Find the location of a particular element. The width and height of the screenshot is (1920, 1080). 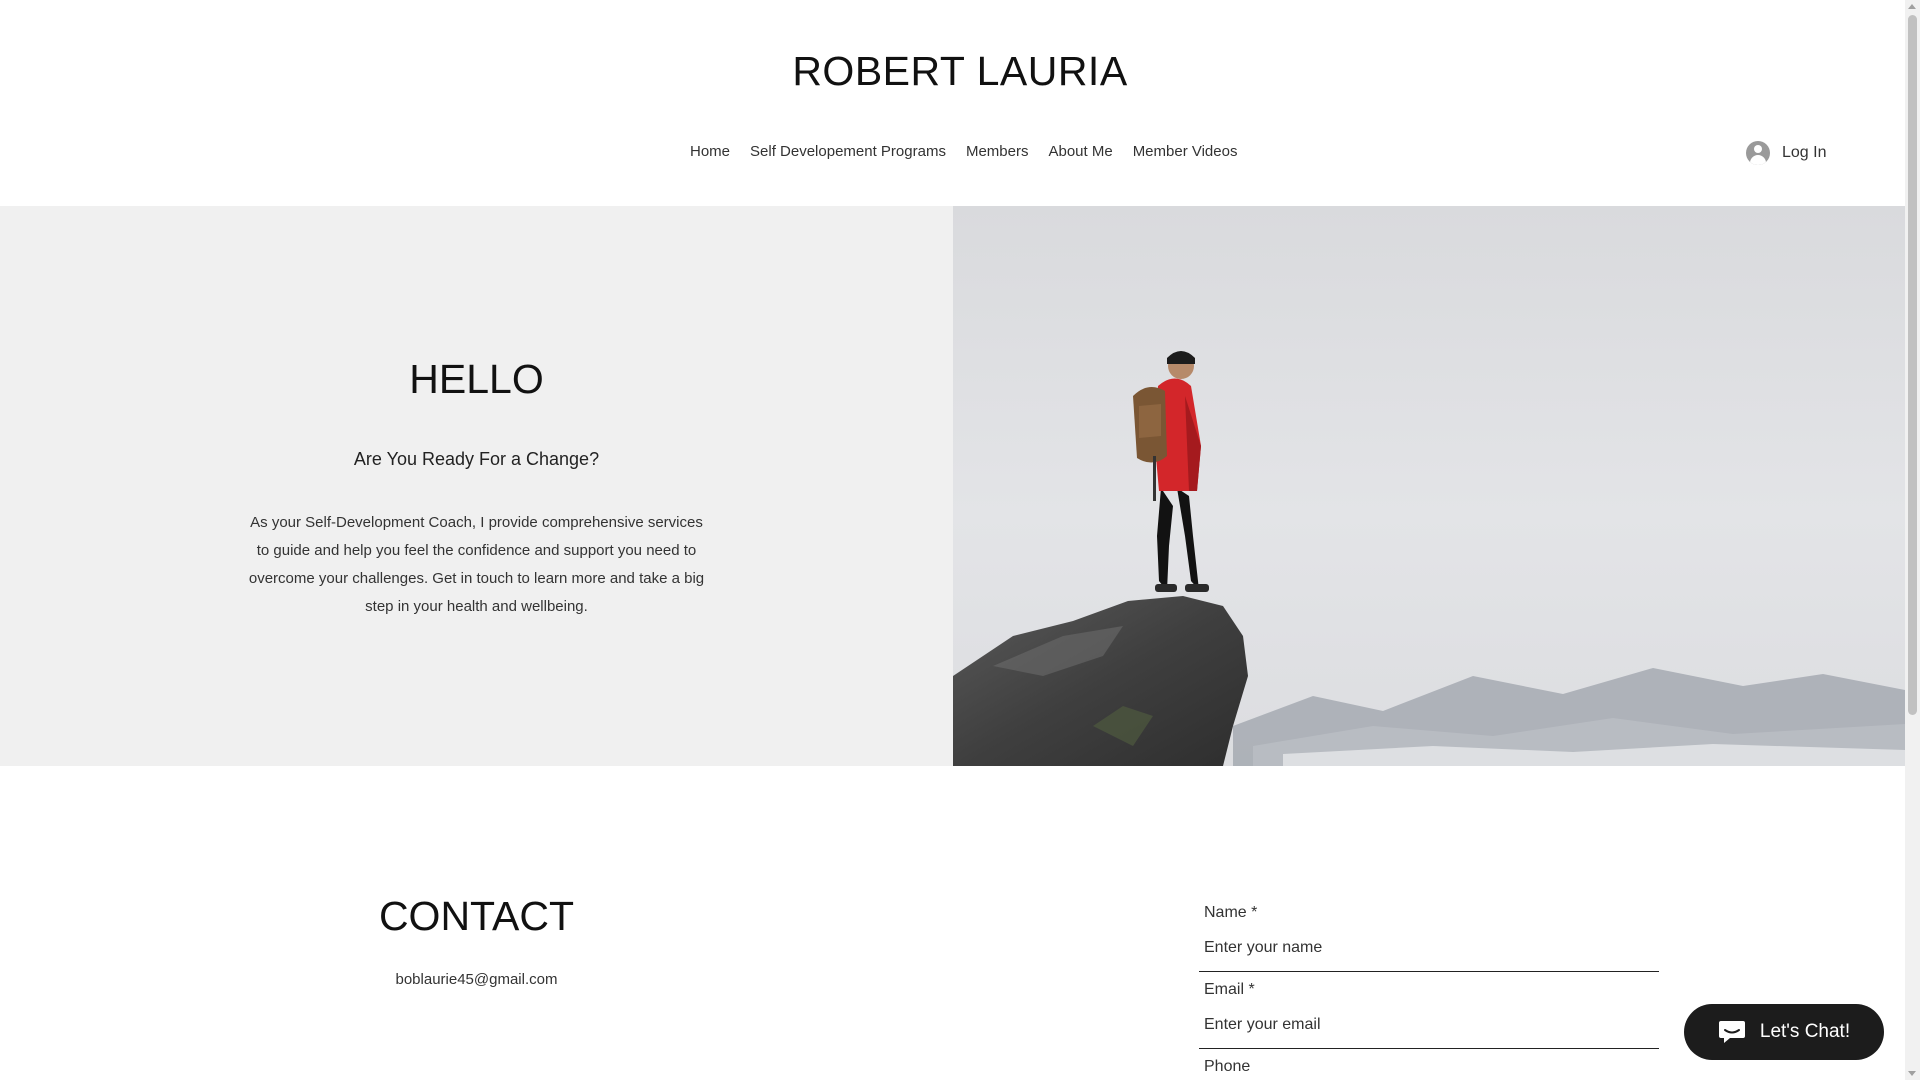

email-input is located at coordinates (1429, 1025).